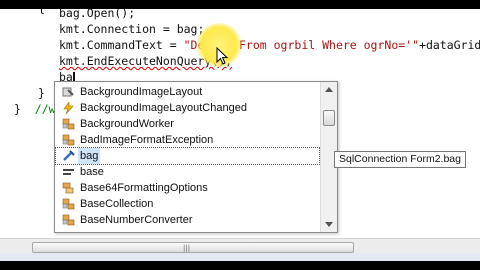 Image resolution: width=480 pixels, height=270 pixels. What do you see at coordinates (132, 29) in the screenshot?
I see `code-line-connection: kmt.Connection = bag;` at bounding box center [132, 29].